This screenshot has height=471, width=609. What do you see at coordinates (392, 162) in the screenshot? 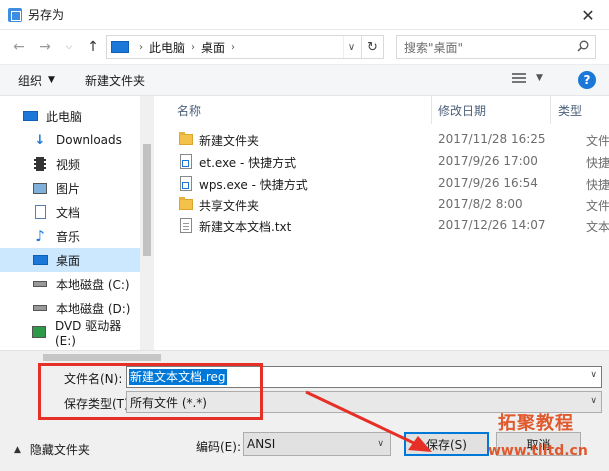
I see `file-row: et.exe - 快捷方式 2017/9/26 17:00 快捷方式` at bounding box center [392, 162].